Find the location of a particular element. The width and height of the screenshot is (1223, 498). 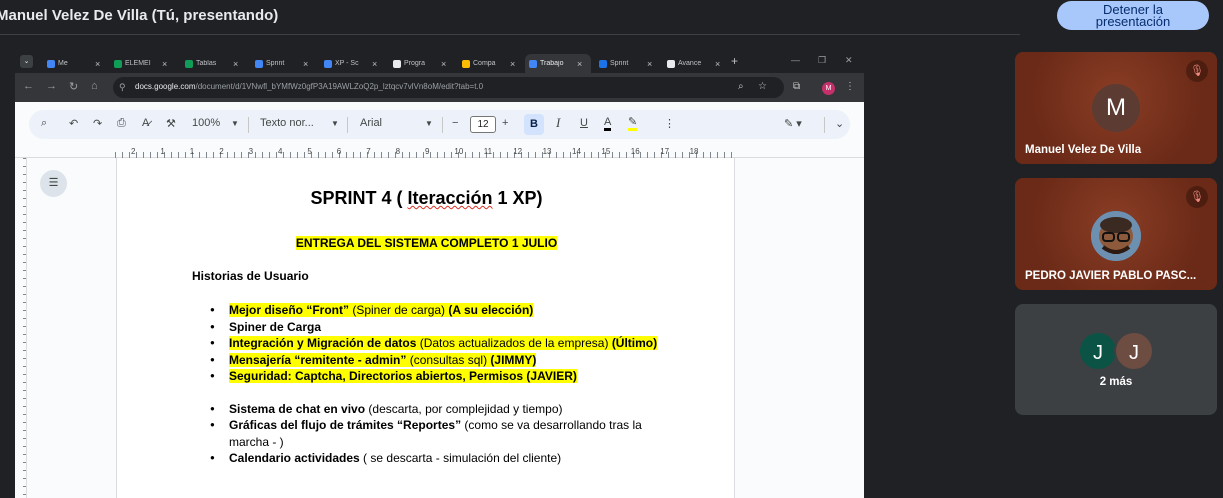

browser-tab: ELEMEI × is located at coordinates (143, 63).